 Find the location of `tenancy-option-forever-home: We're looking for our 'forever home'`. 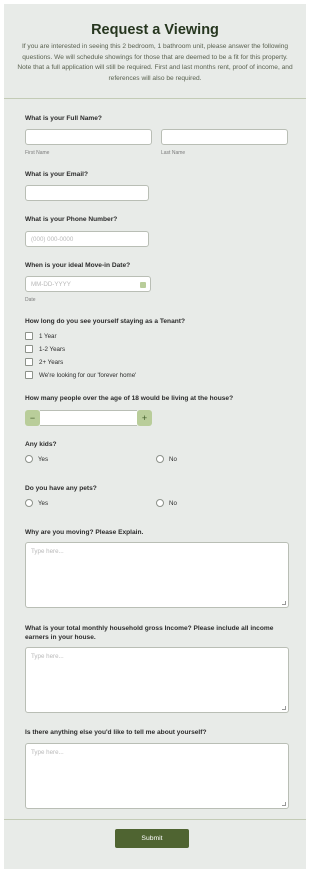

tenancy-option-forever-home: We're looking for our 'forever home' is located at coordinates (80, 375).